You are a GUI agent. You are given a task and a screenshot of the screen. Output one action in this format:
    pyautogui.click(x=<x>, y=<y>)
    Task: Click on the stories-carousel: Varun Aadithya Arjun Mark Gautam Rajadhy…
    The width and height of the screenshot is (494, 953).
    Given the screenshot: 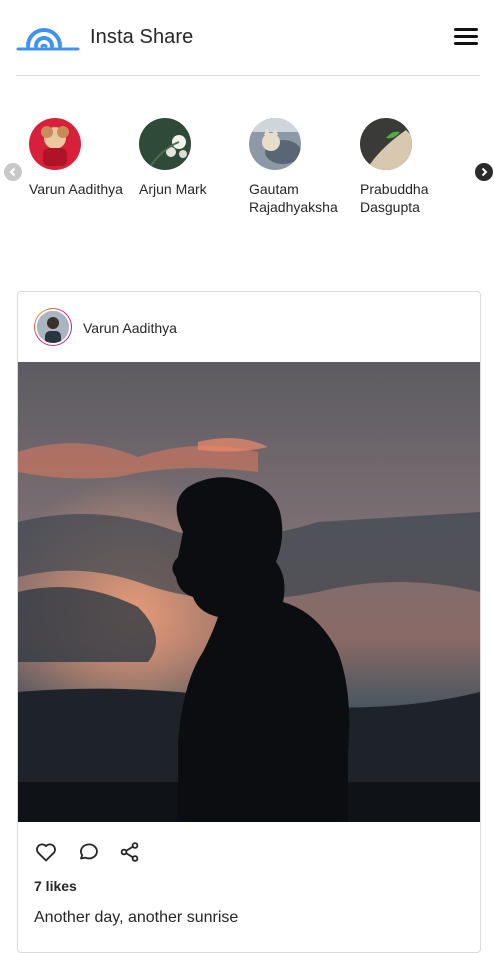 What is the action you would take?
    pyautogui.click(x=247, y=170)
    